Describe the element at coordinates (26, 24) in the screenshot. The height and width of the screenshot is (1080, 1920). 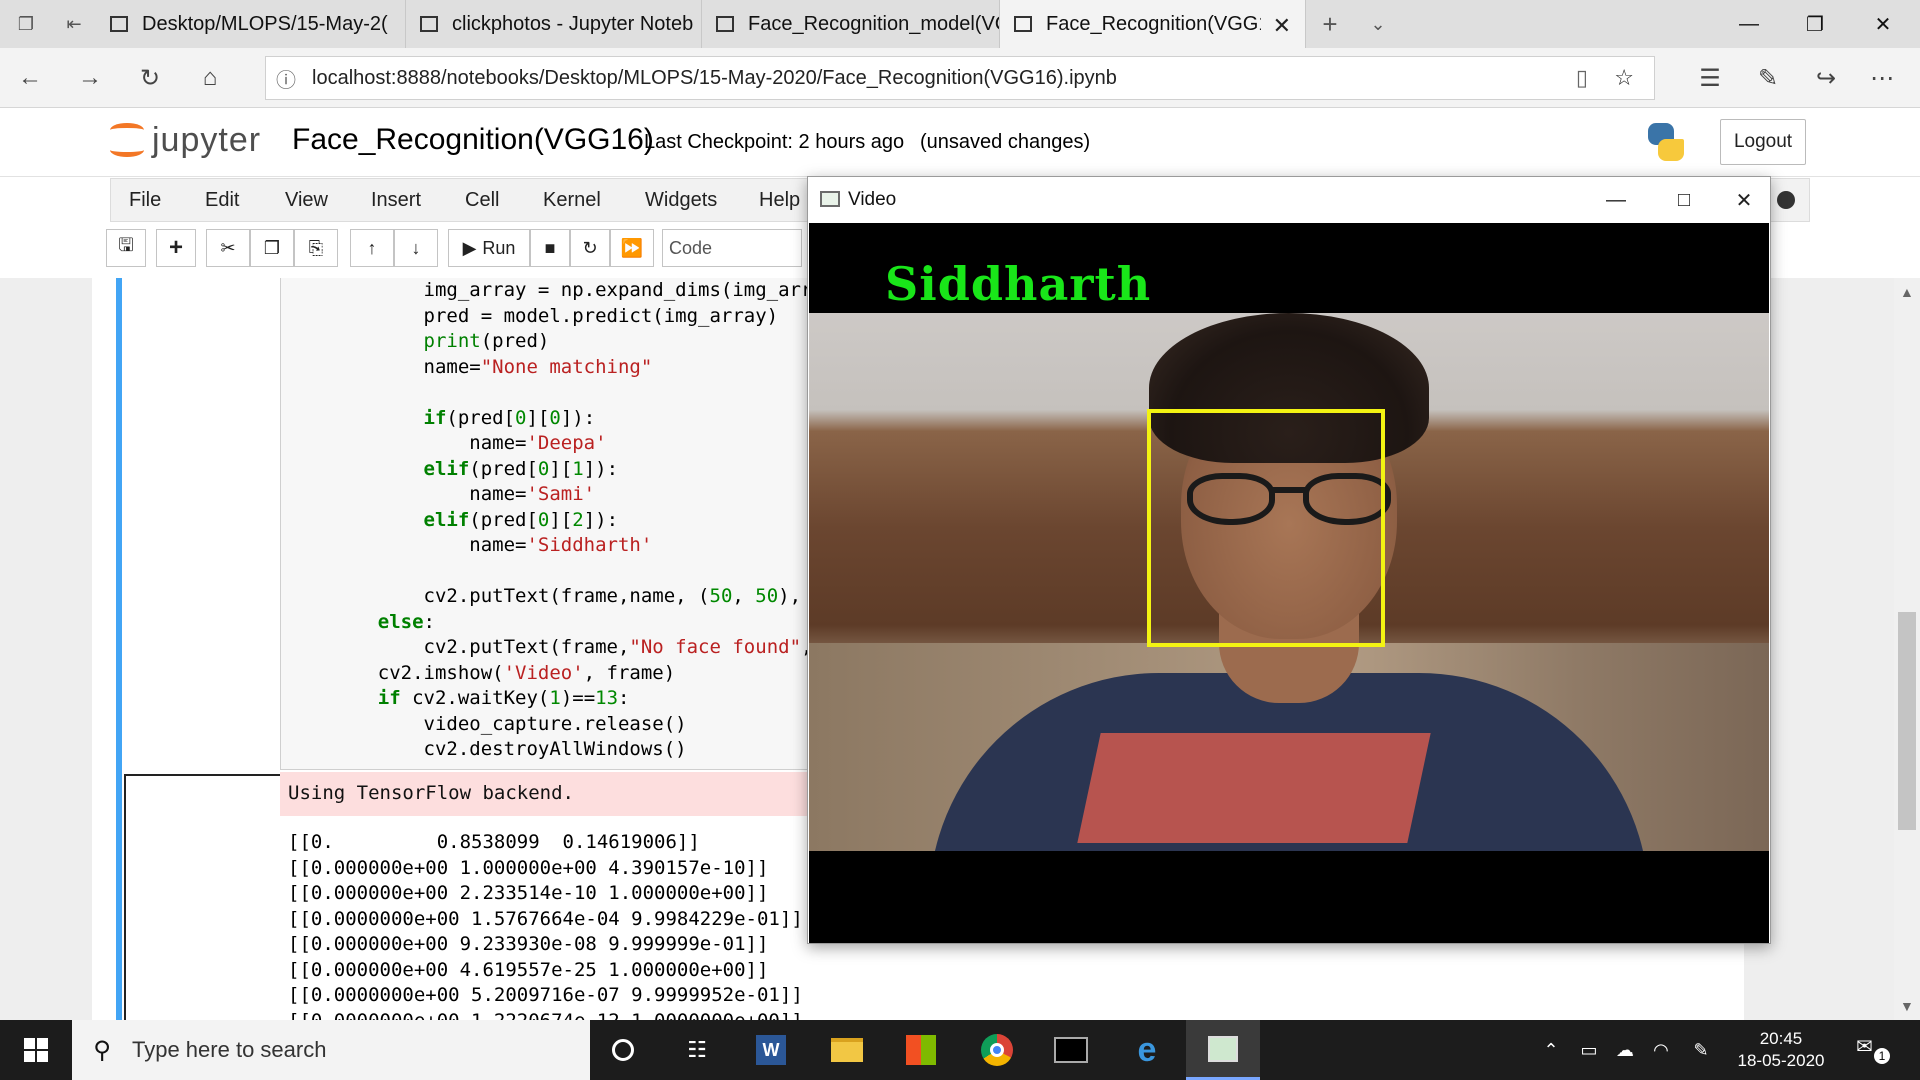
I see `tab-preview-icon: ❐` at that location.